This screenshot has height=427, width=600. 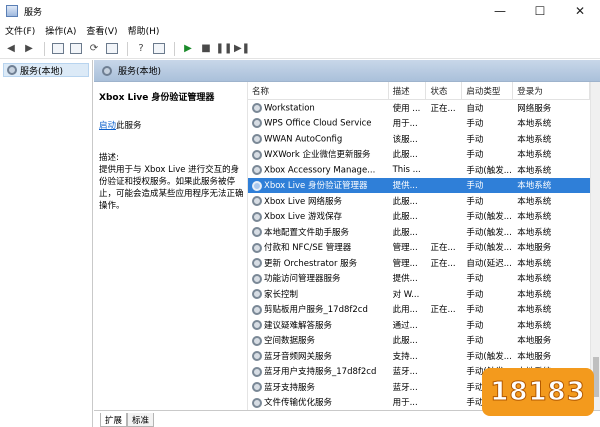 What do you see at coordinates (419, 294) in the screenshot?
I see `table-row: 家长控制 对 W... 手动 本地系统` at bounding box center [419, 294].